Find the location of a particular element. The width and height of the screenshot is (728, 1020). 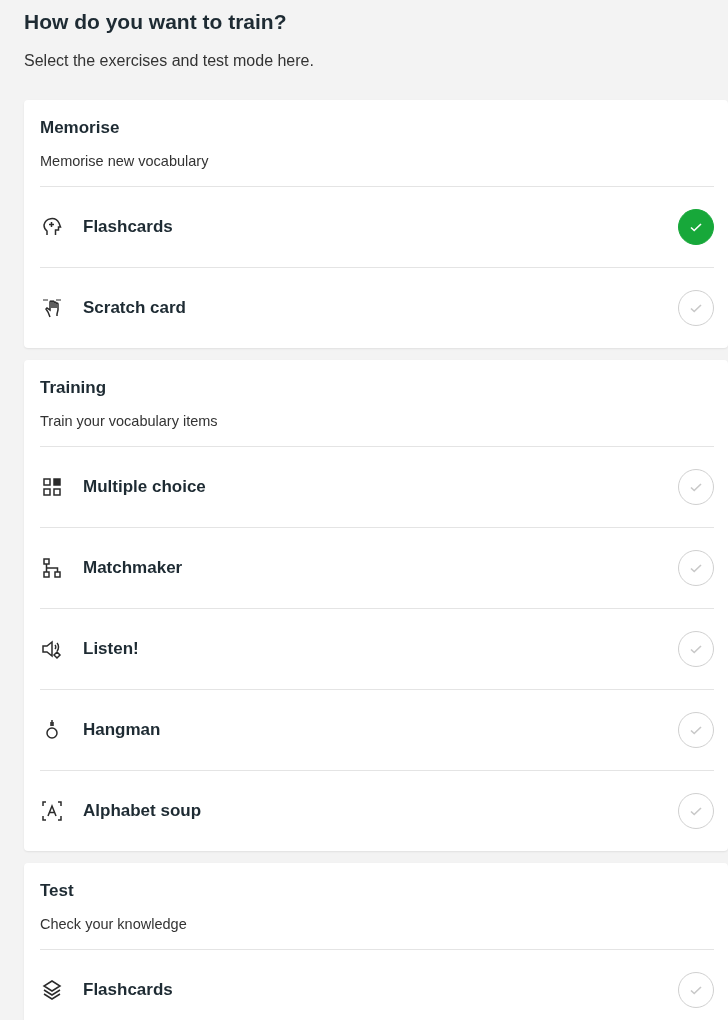

exercise-label: Matchmaker is located at coordinates (133, 568).